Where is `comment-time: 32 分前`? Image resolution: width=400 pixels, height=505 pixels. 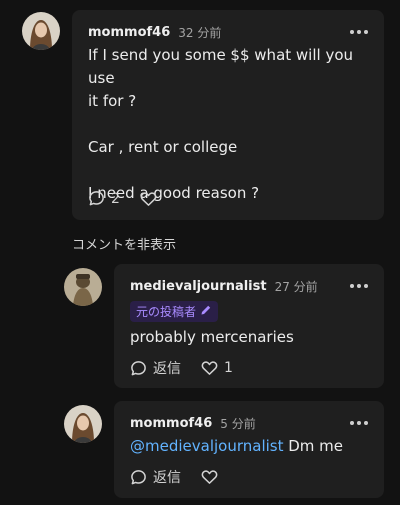 comment-time: 32 分前 is located at coordinates (200, 33).